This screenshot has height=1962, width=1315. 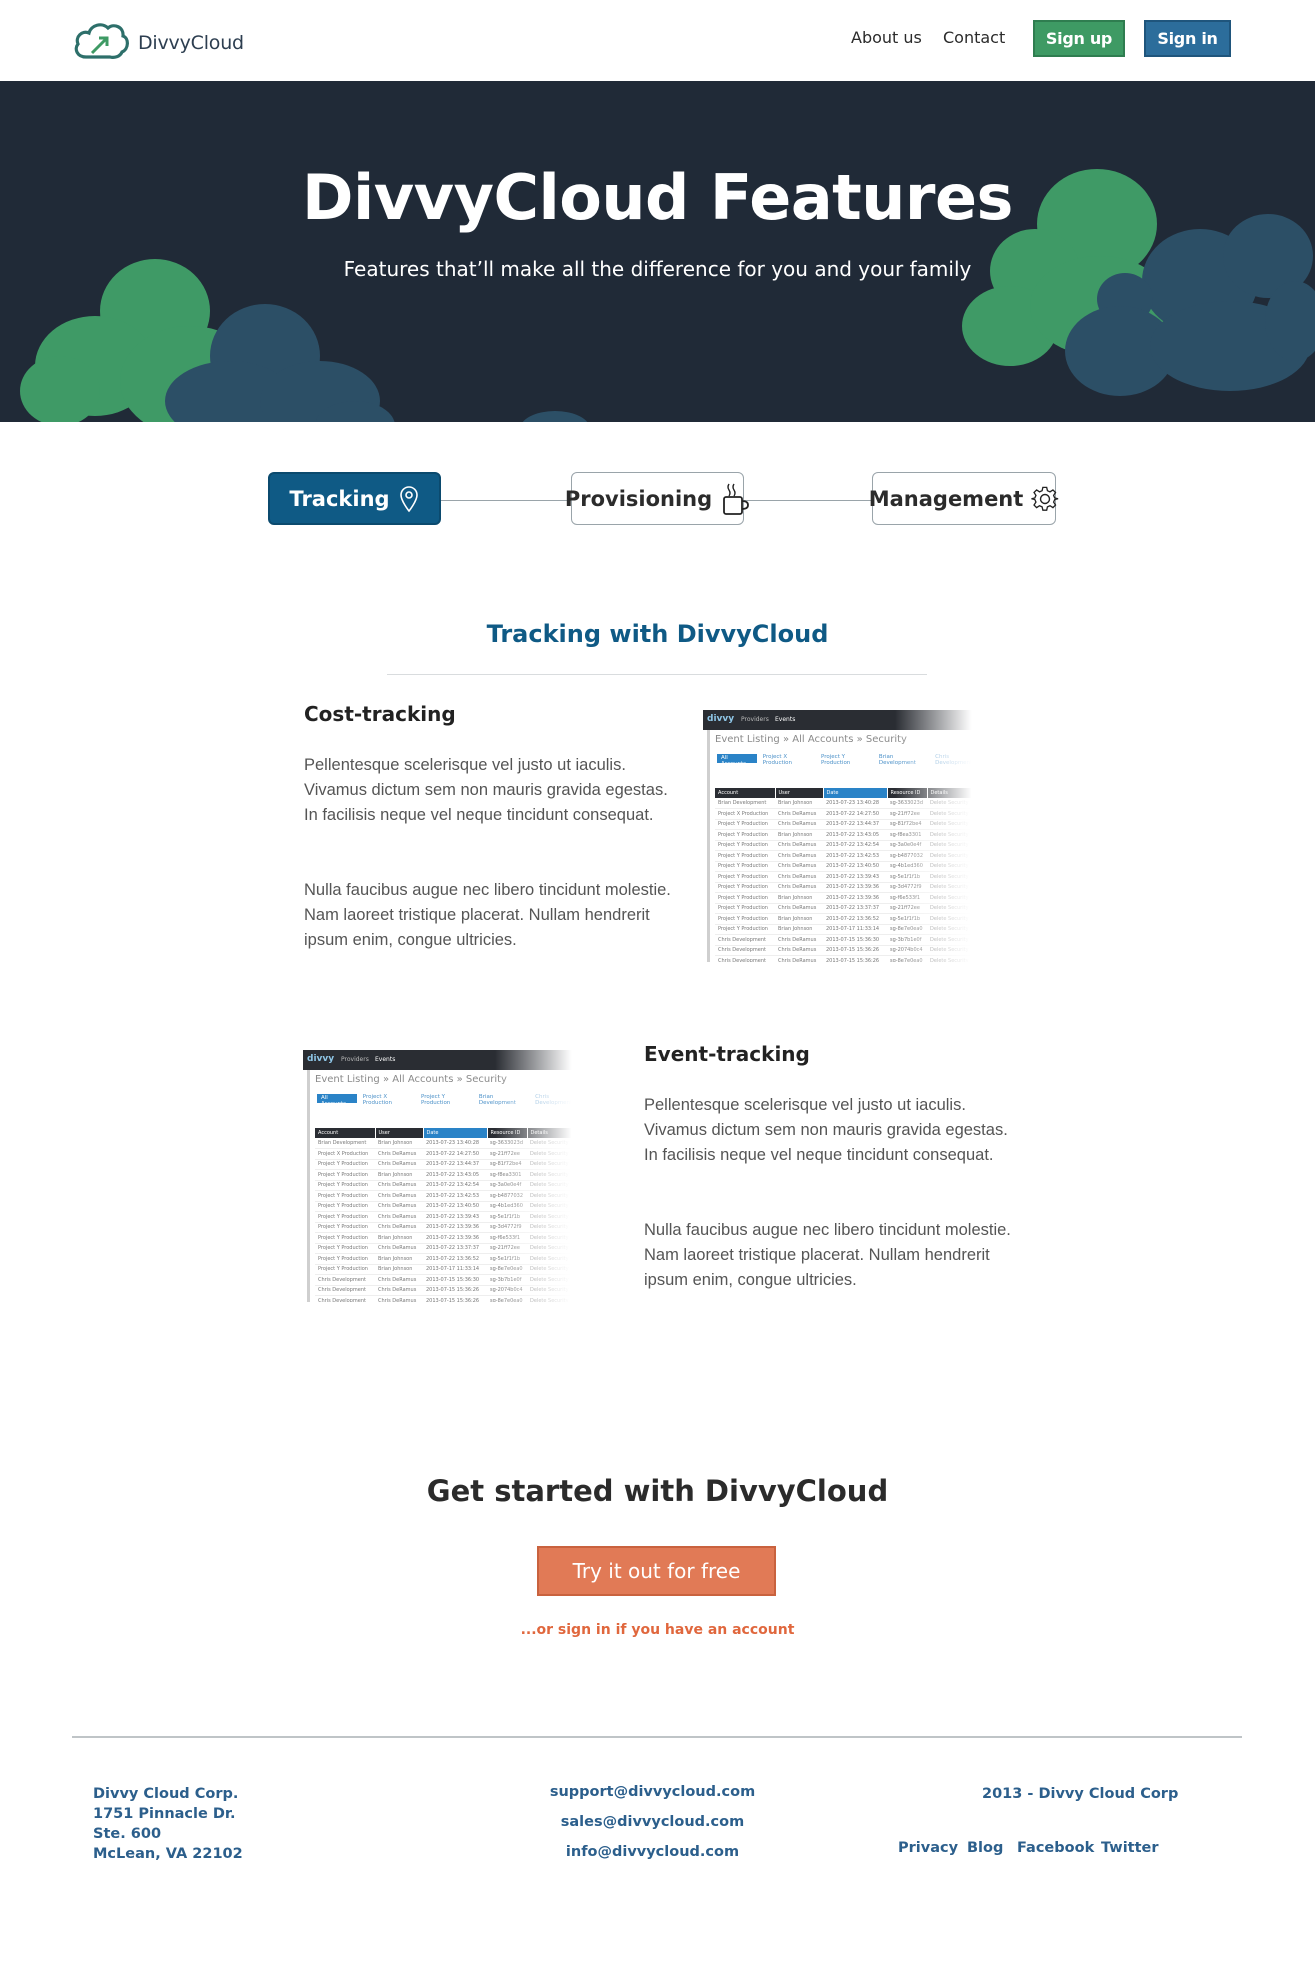 I want to click on nav-contact-link: Contact, so click(x=974, y=37).